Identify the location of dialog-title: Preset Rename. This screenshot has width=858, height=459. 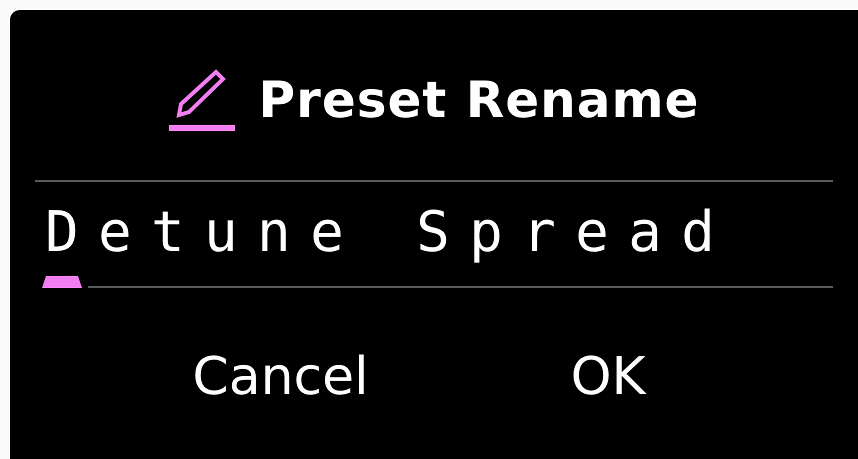
(479, 100).